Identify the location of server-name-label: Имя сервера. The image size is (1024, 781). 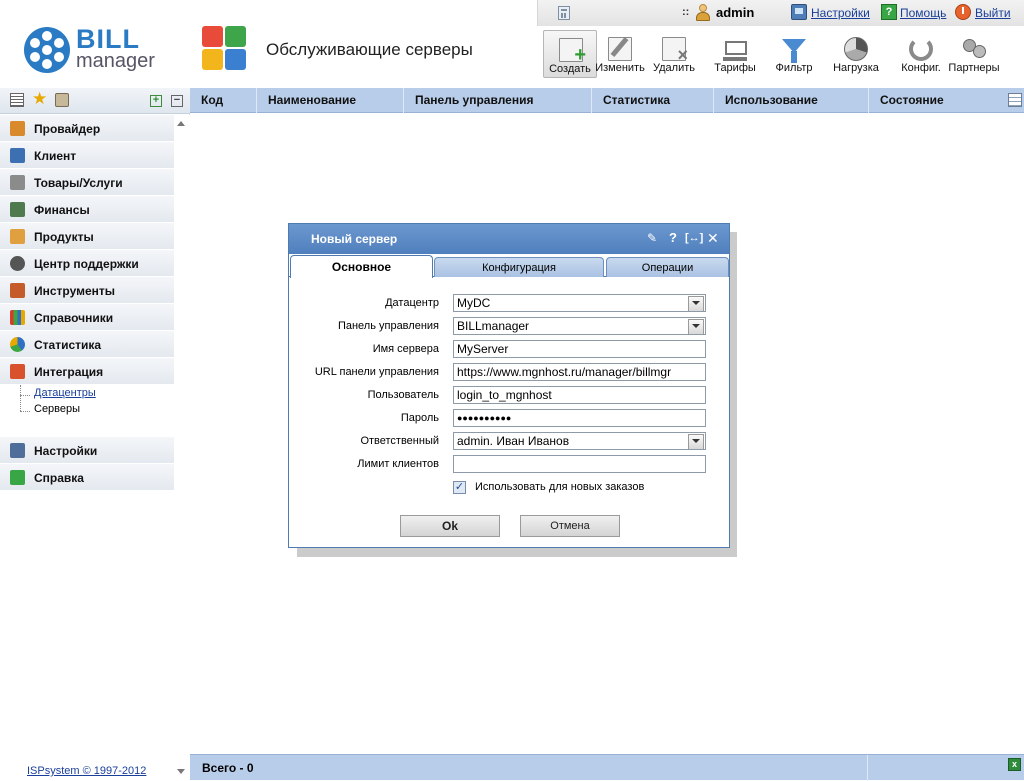
(405, 349).